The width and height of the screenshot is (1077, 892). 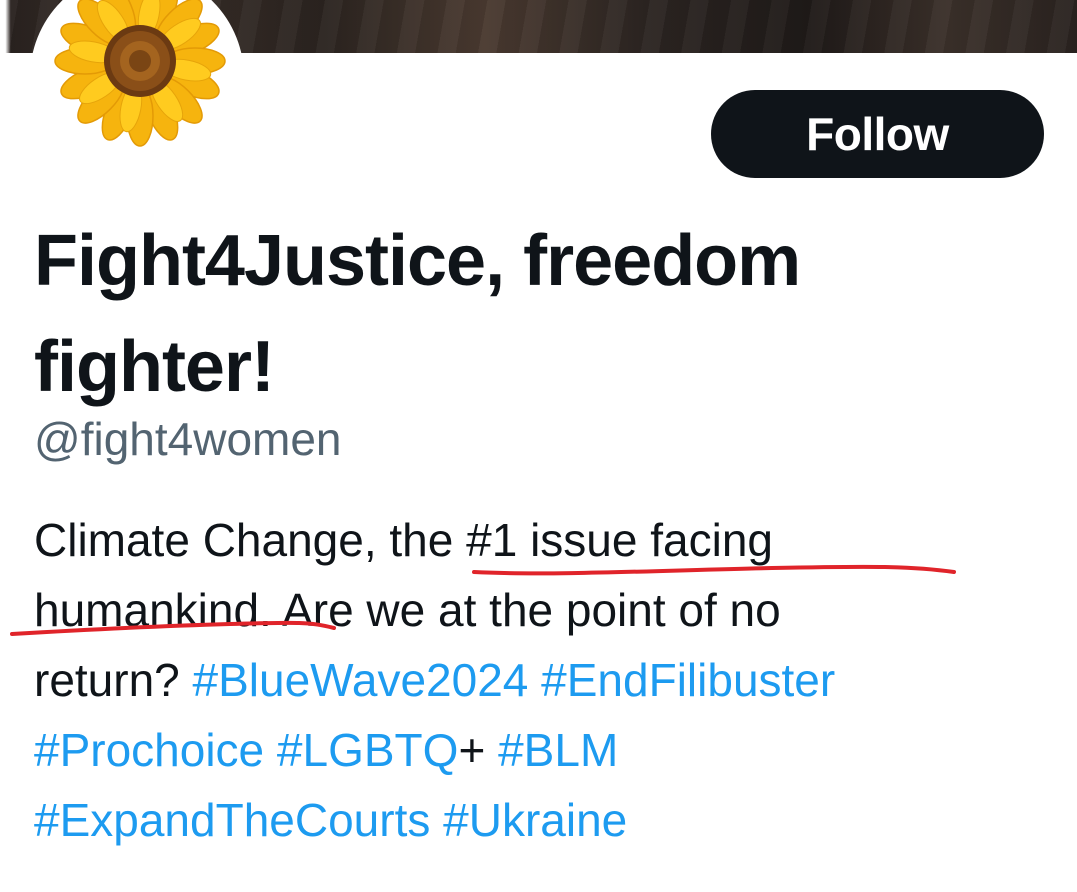 I want to click on profile-avatar, so click(x=137, y=92).